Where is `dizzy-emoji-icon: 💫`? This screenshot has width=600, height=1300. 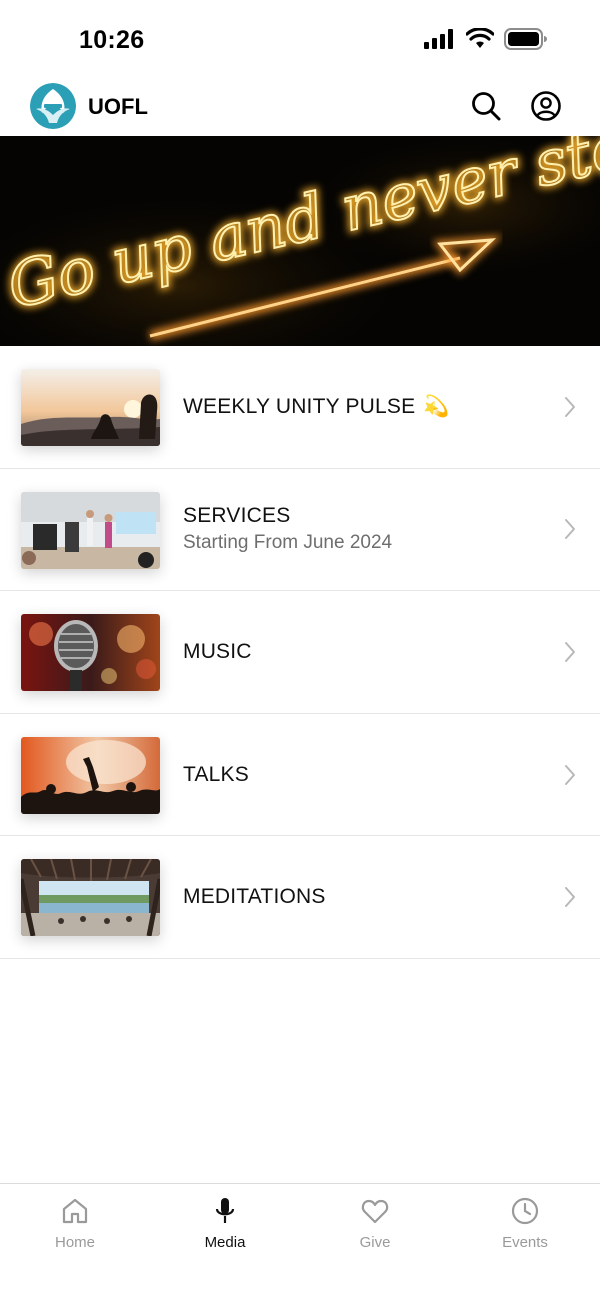
dizzy-emoji-icon: 💫 is located at coordinates (436, 406).